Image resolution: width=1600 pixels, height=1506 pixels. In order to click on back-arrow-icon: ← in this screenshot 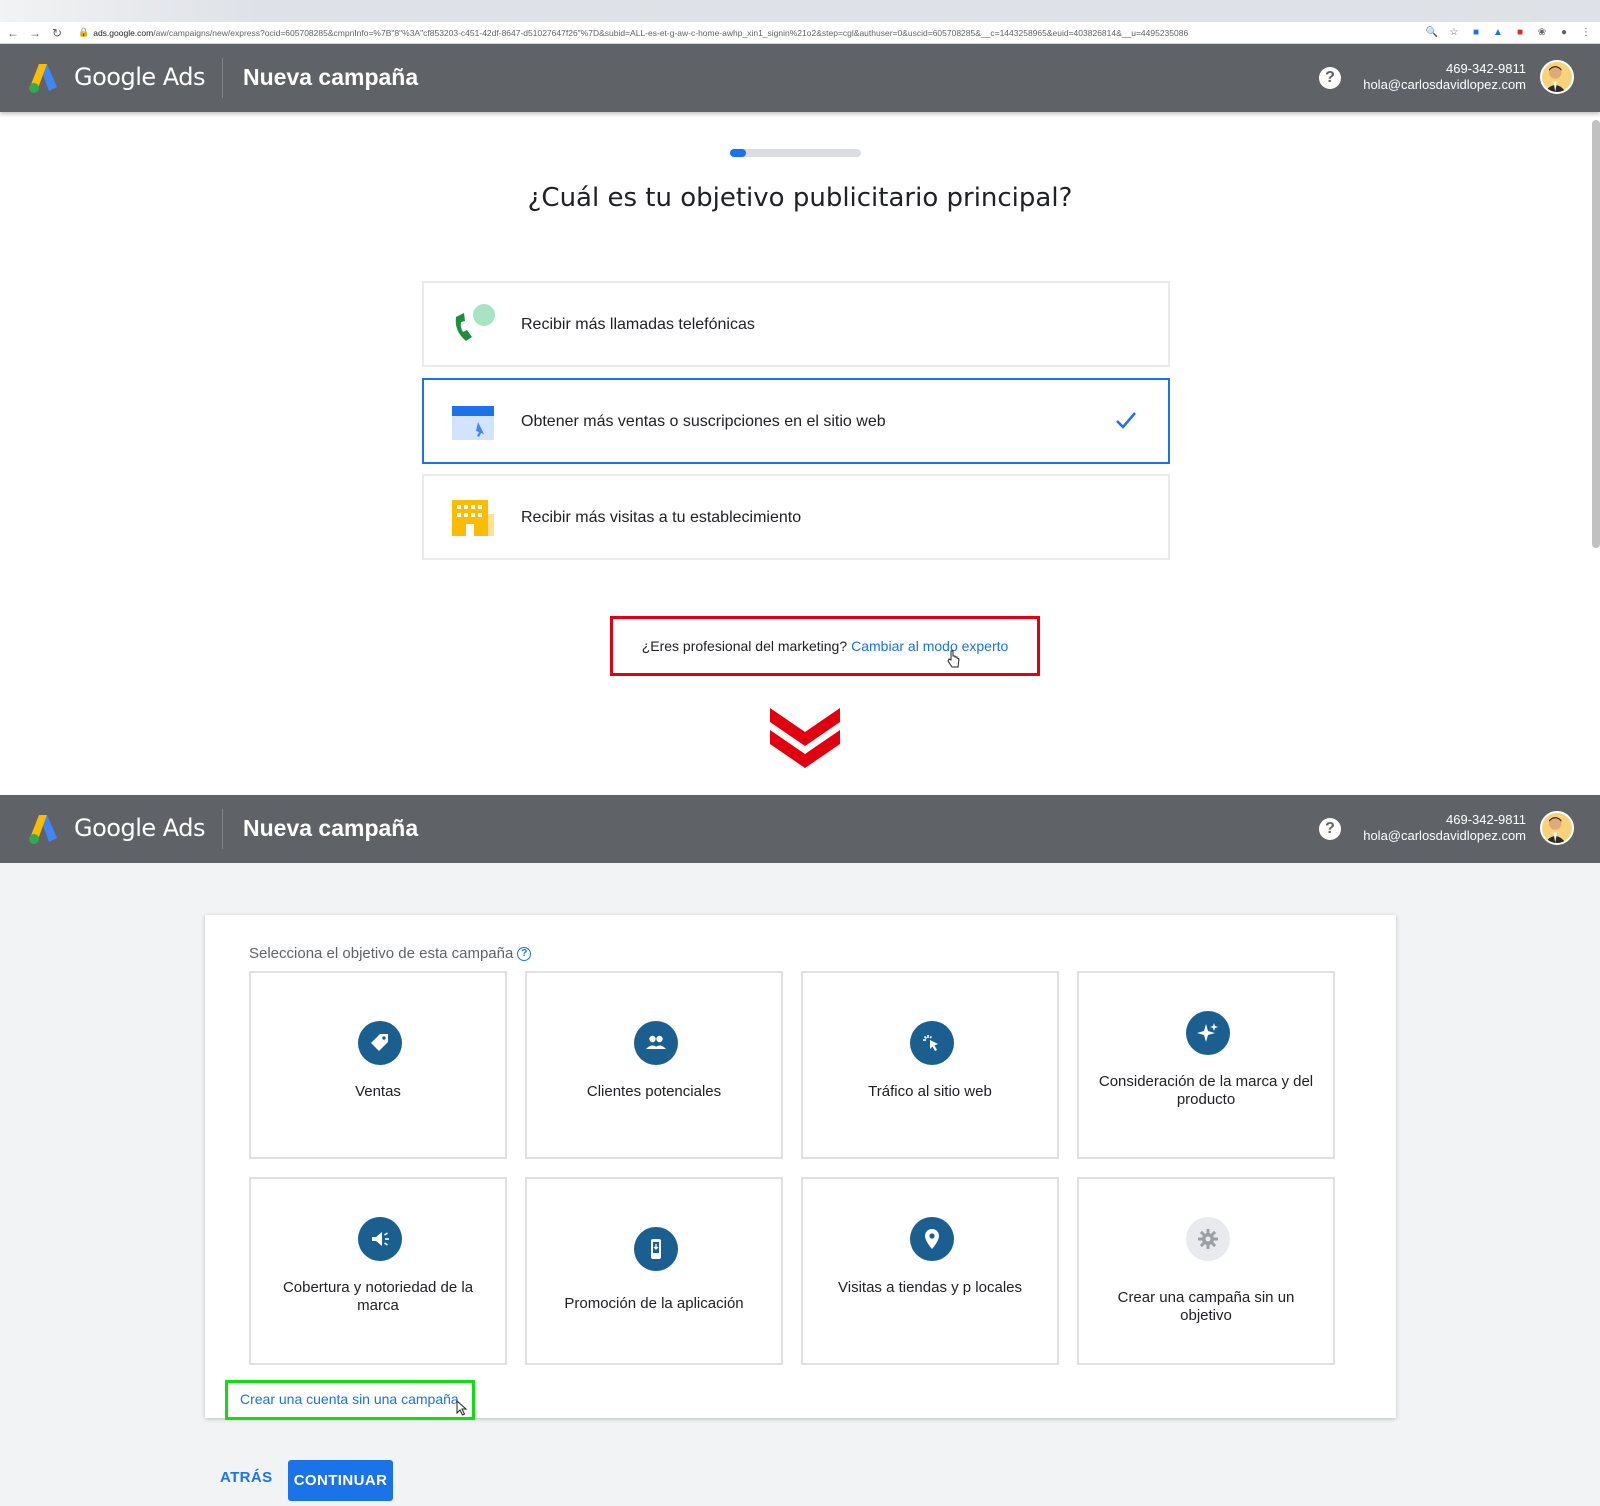, I will do `click(13, 33)`.